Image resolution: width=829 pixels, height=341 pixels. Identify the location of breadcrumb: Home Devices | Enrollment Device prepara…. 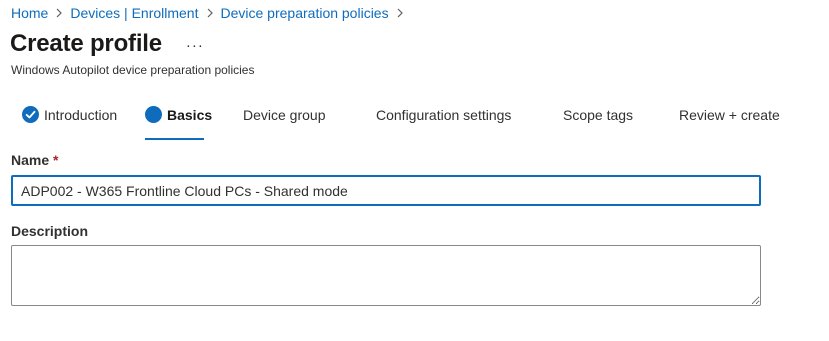
(211, 13).